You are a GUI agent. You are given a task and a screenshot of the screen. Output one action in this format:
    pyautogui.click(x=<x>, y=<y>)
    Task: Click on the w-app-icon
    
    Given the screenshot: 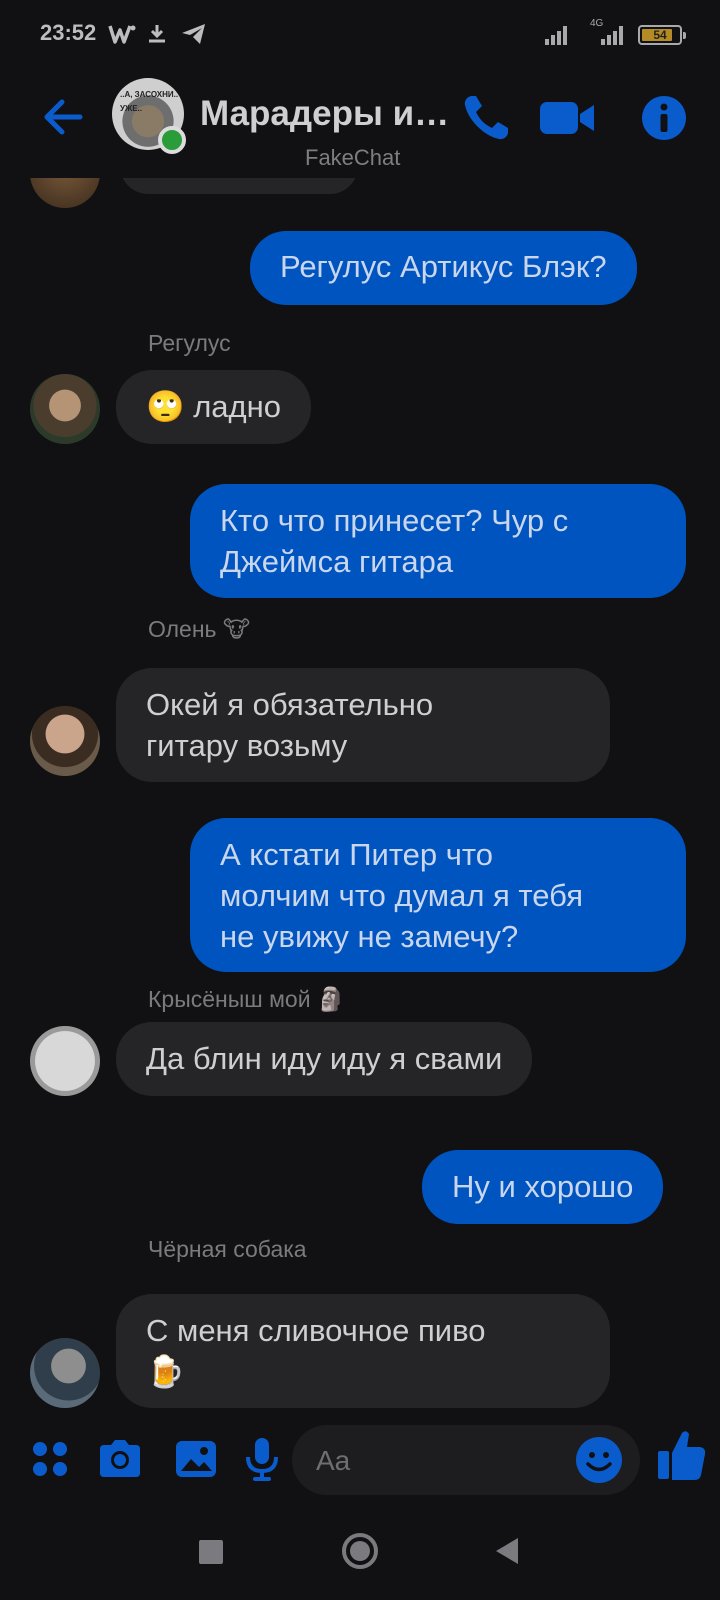 What is the action you would take?
    pyautogui.click(x=122, y=34)
    